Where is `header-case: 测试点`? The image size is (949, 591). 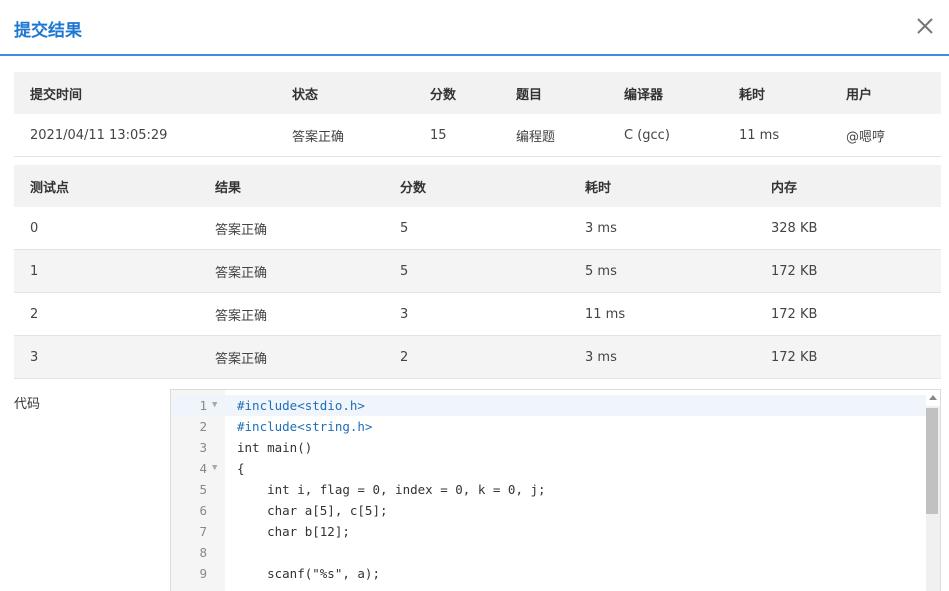 header-case: 测试点 is located at coordinates (106, 186).